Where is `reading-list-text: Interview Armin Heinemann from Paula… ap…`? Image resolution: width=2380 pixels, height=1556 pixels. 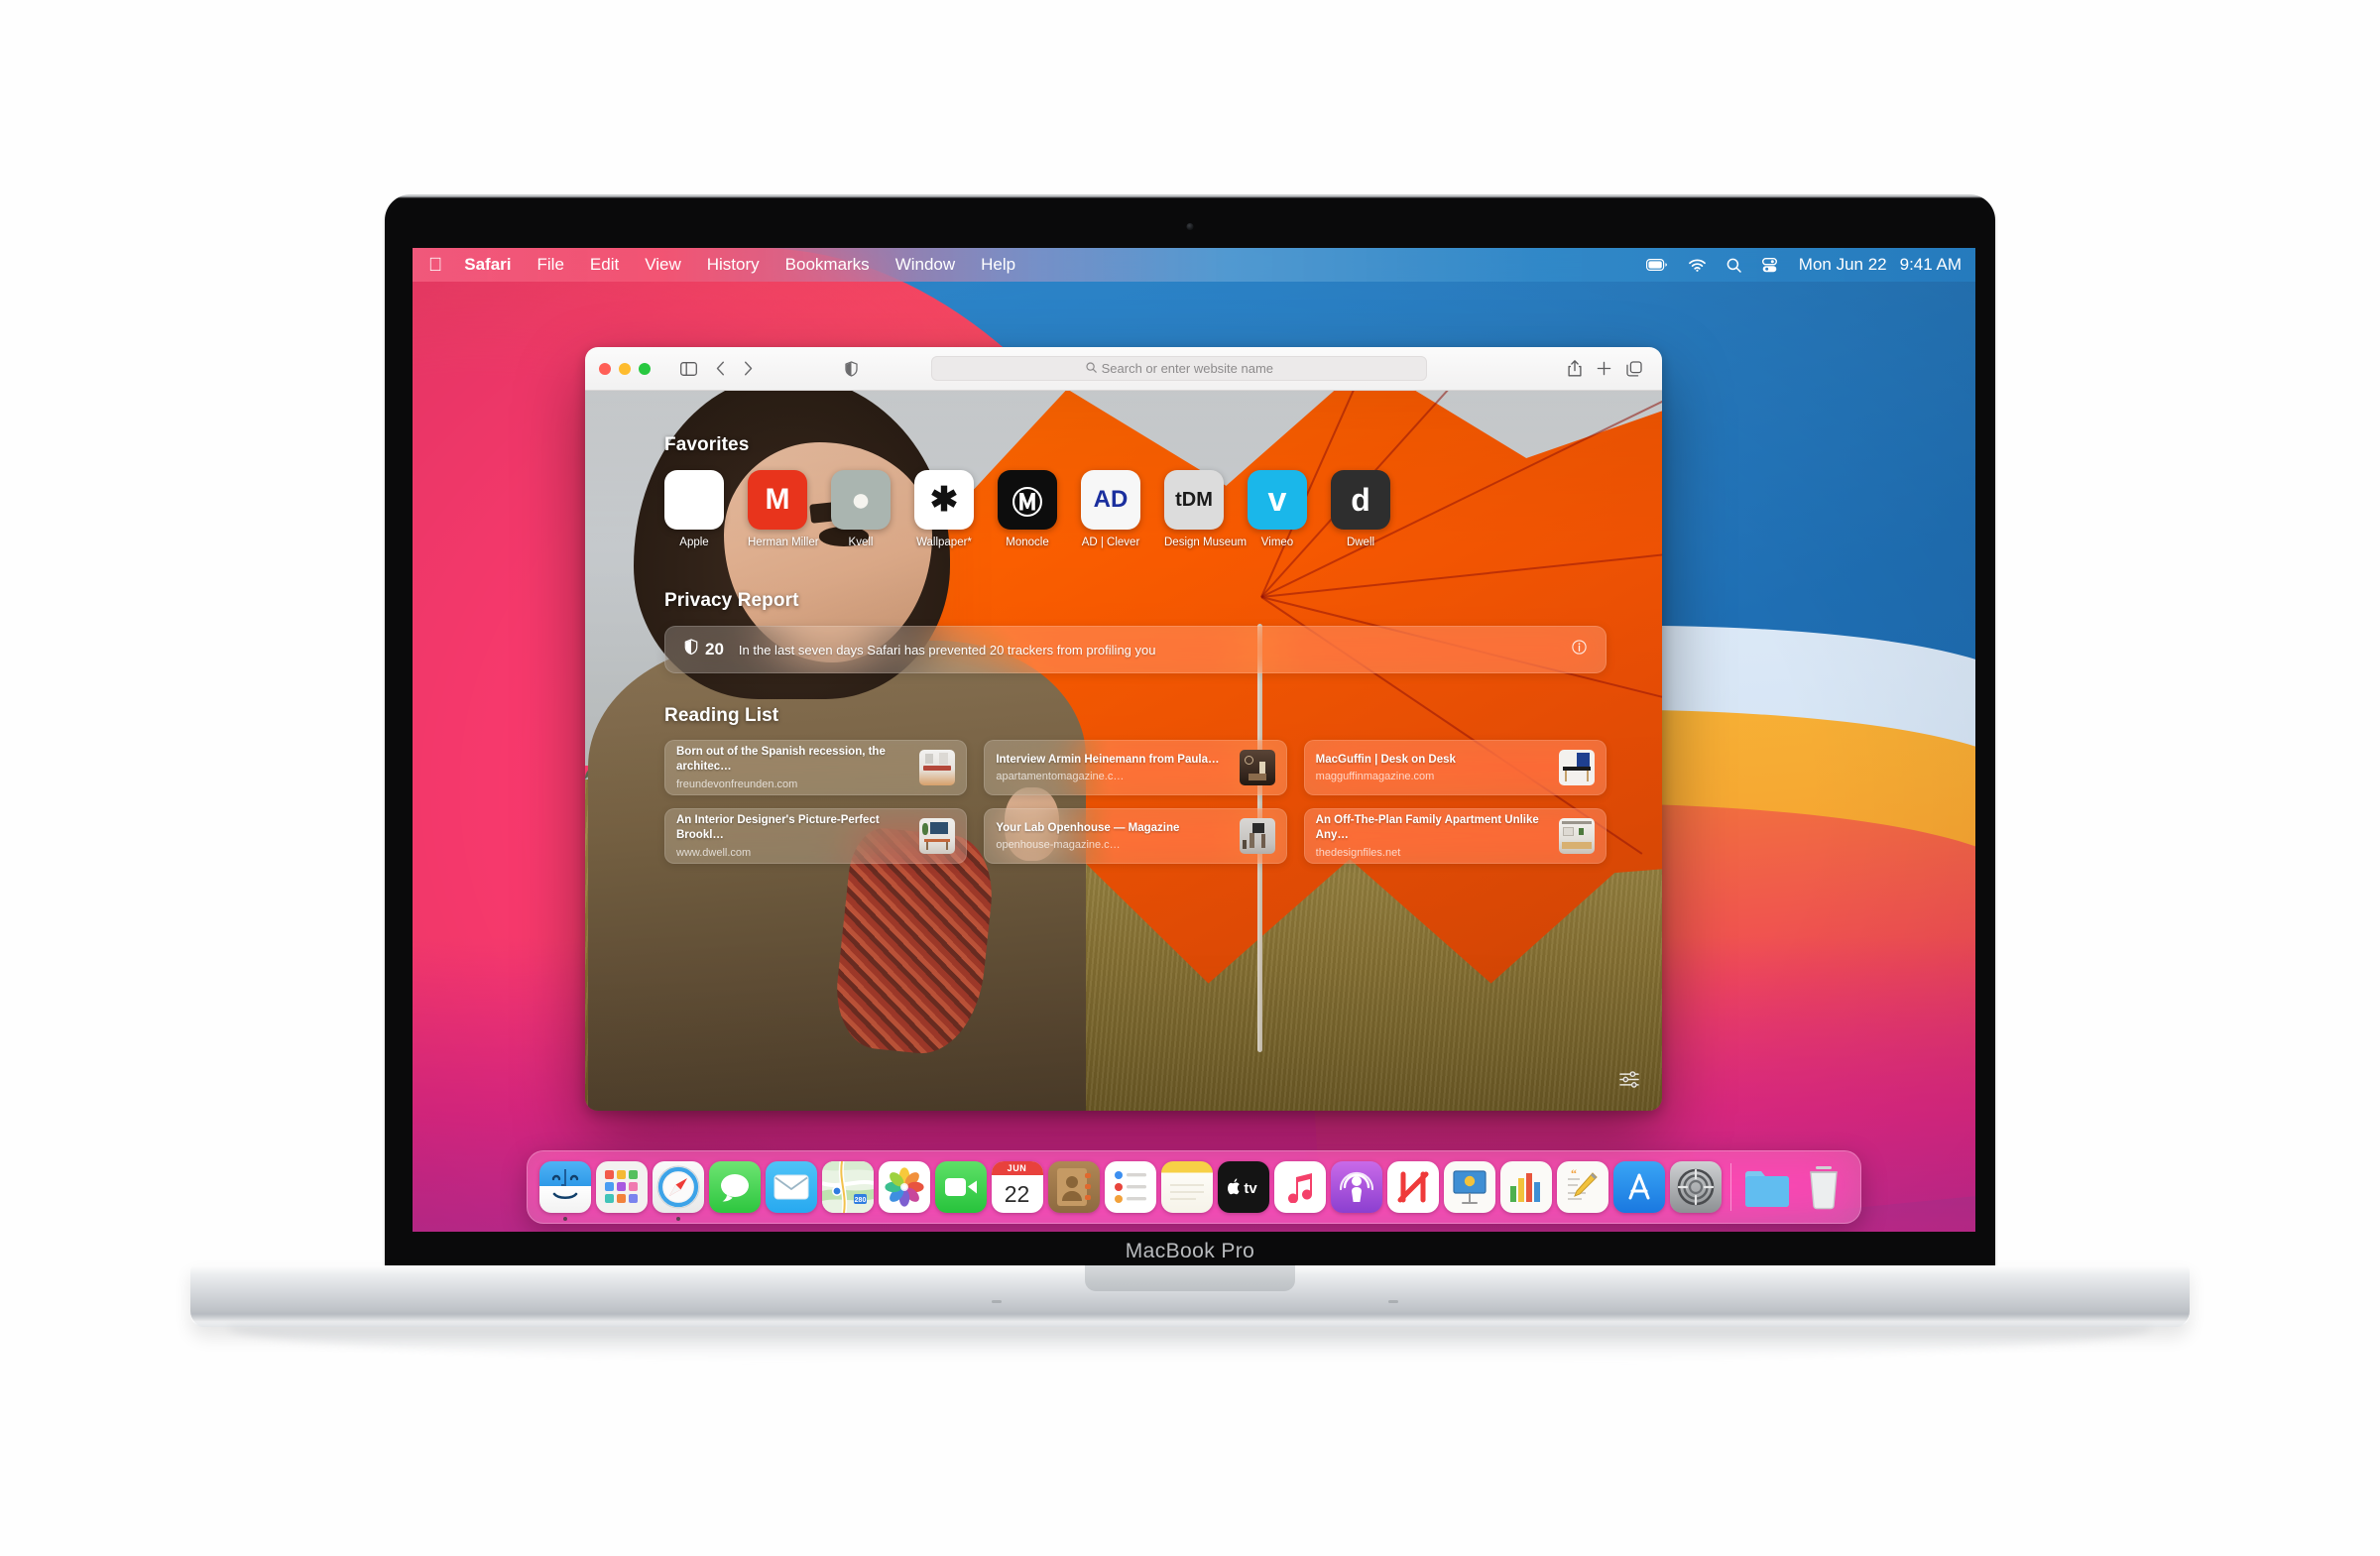 reading-list-text: Interview Armin Heinemann from Paula… ap… is located at coordinates (1113, 768).